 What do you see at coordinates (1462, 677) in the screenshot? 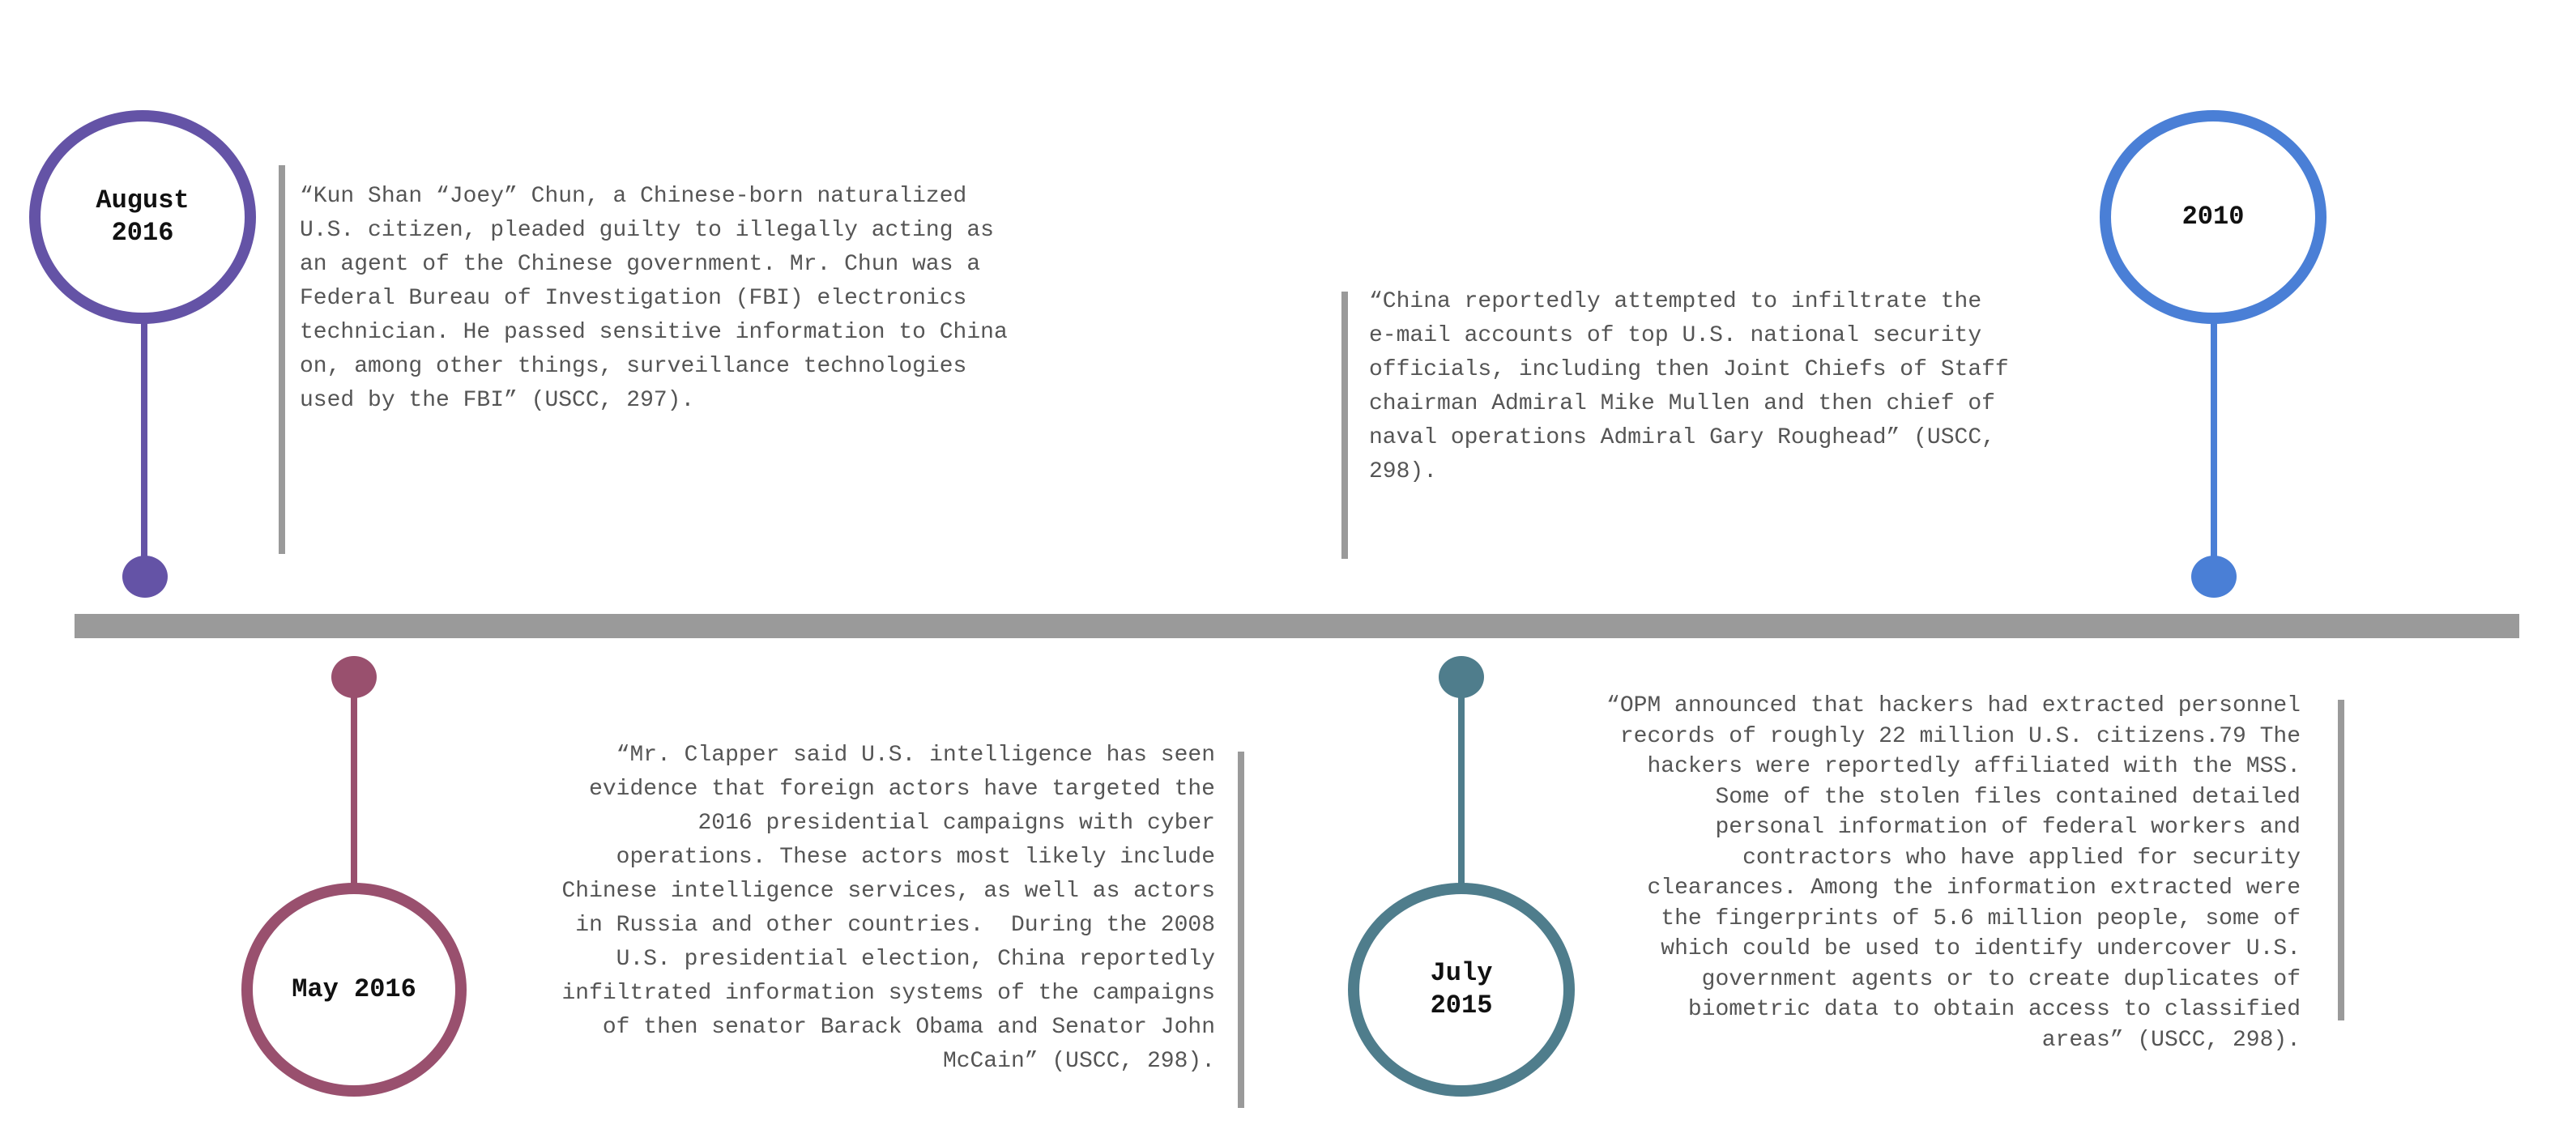
I see `marker-dot-july-2015` at bounding box center [1462, 677].